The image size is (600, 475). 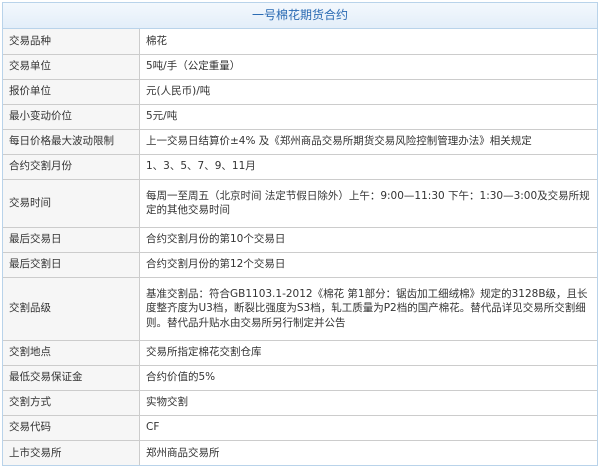 What do you see at coordinates (71, 264) in the screenshot?
I see `row-label: 最后交割日` at bounding box center [71, 264].